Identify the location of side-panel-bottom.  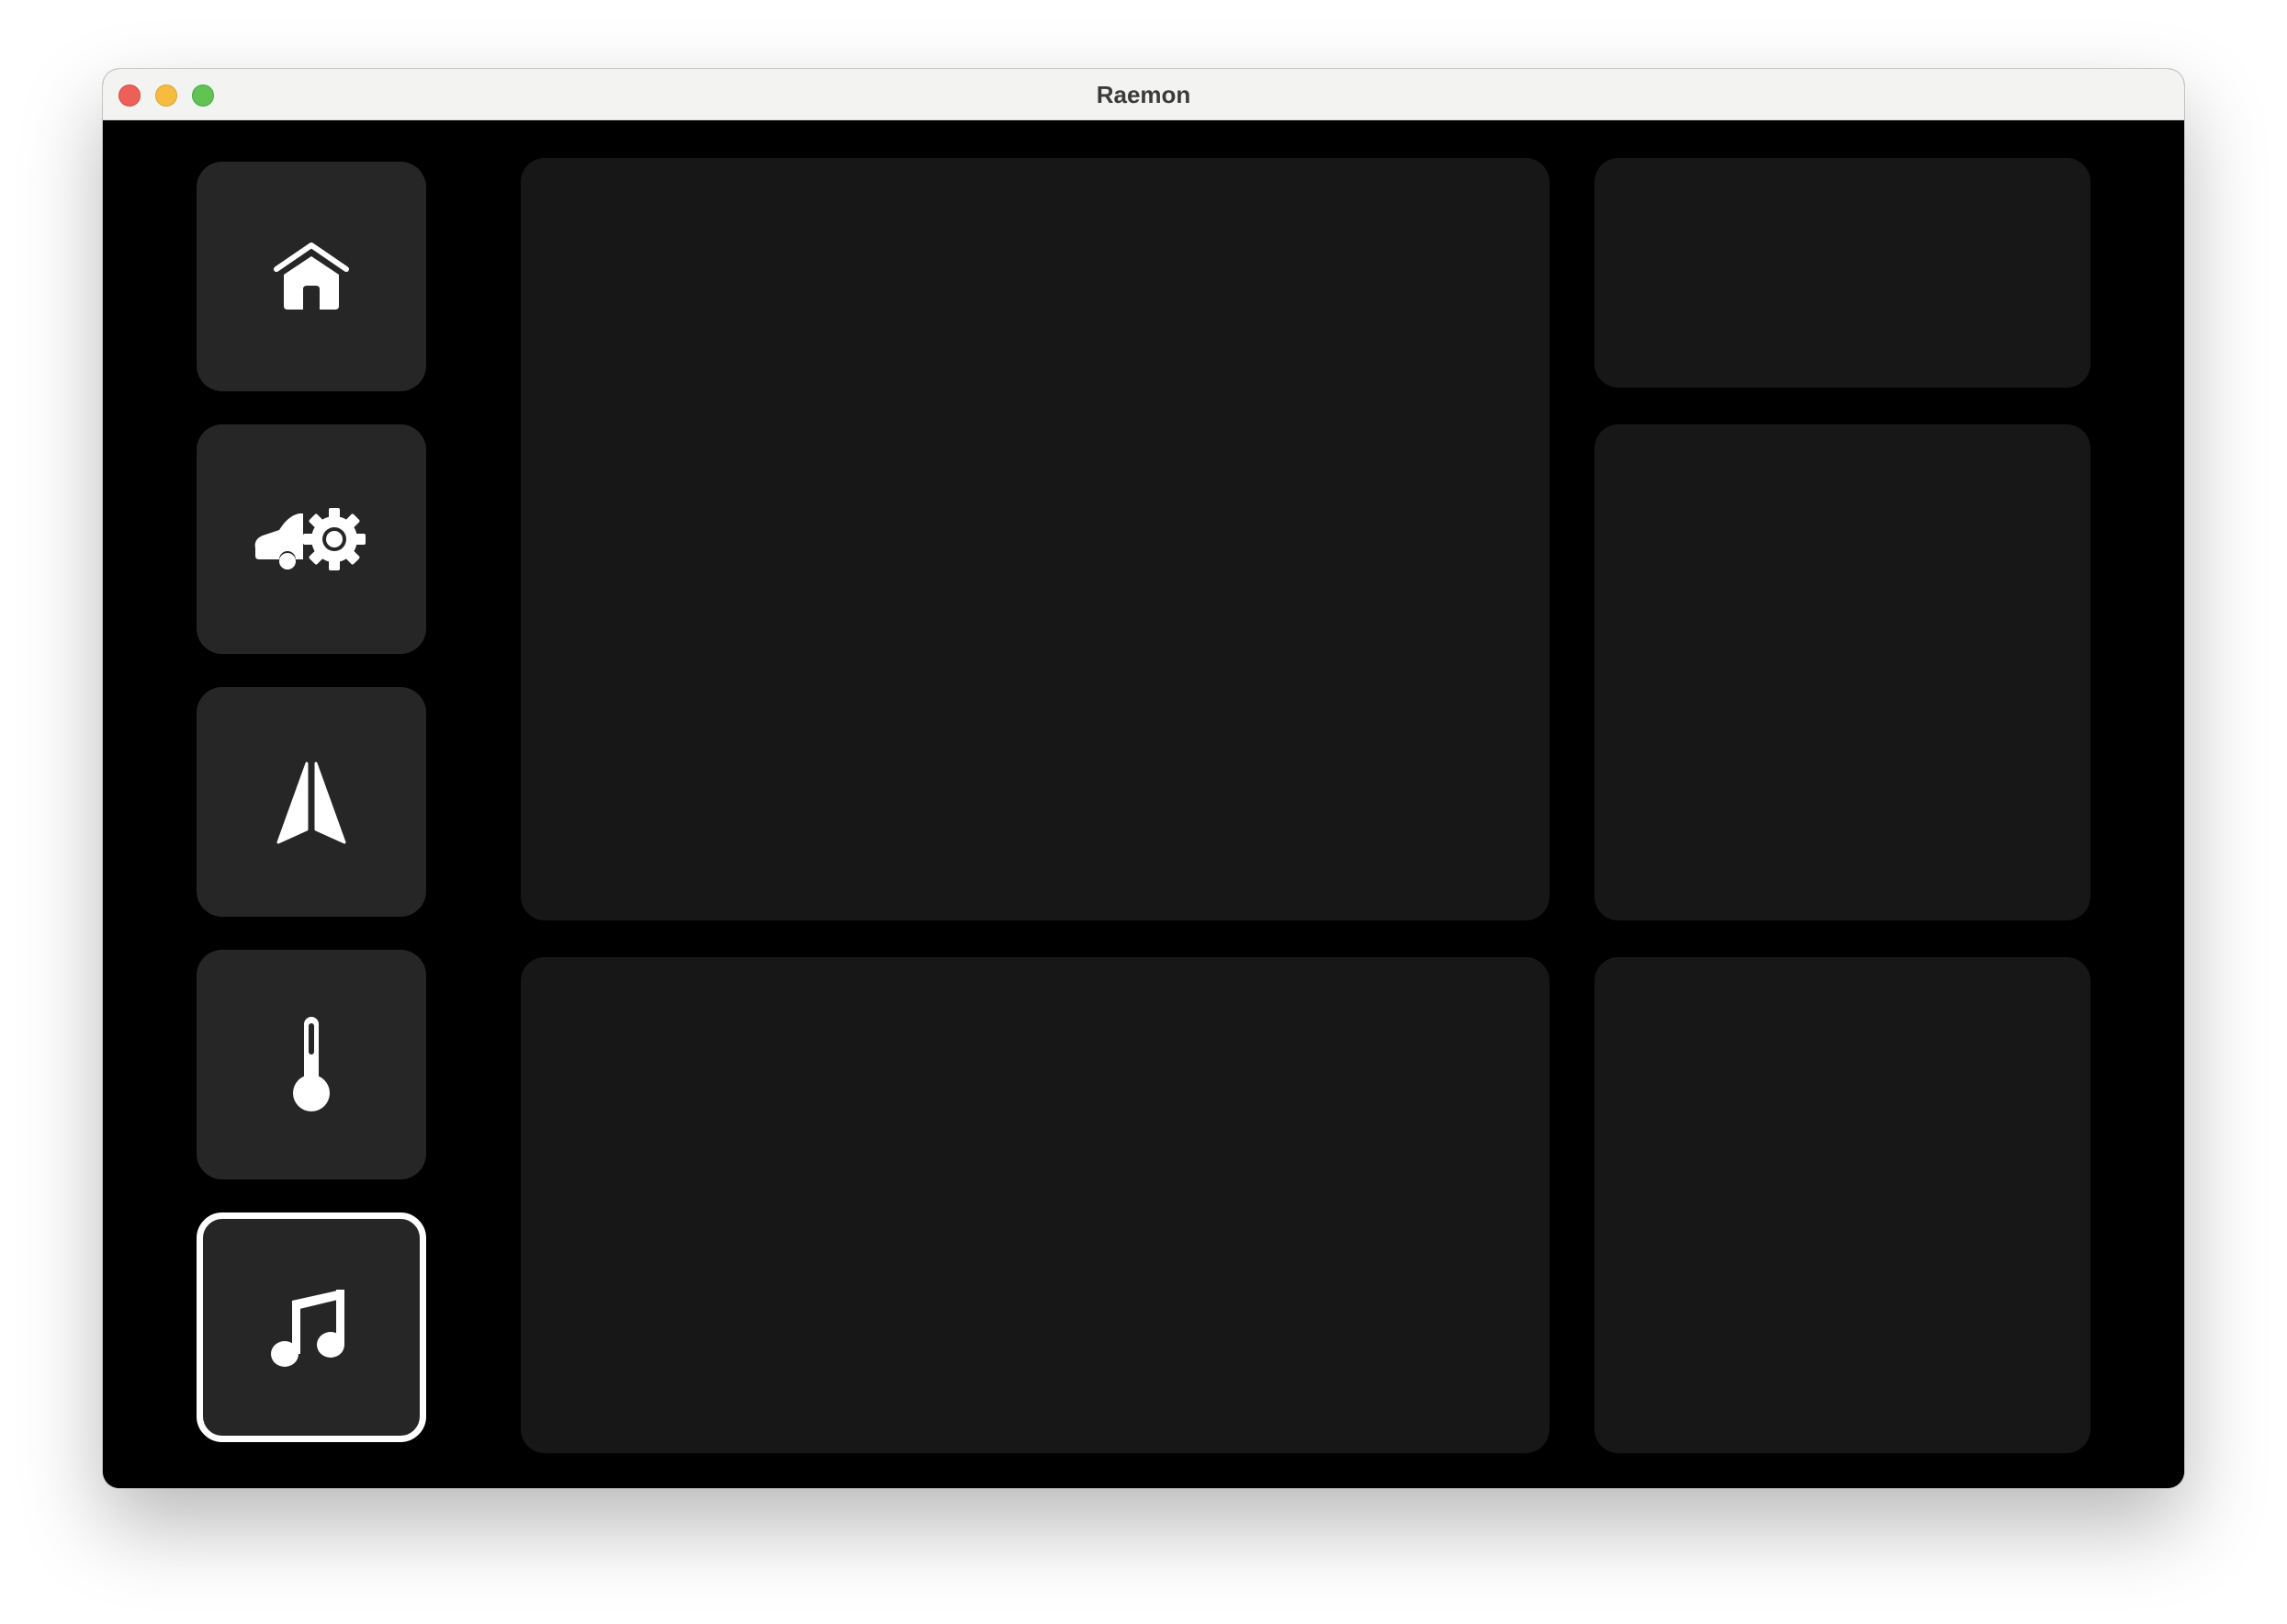
(1842, 1205).